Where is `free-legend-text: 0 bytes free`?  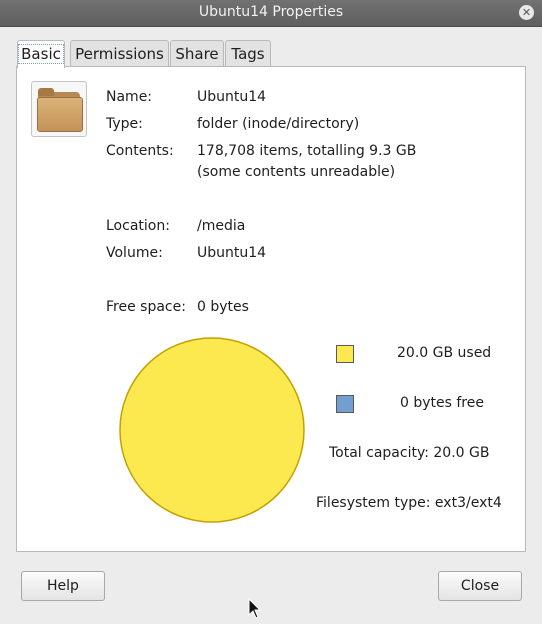
free-legend-text: 0 bytes free is located at coordinates (442, 403).